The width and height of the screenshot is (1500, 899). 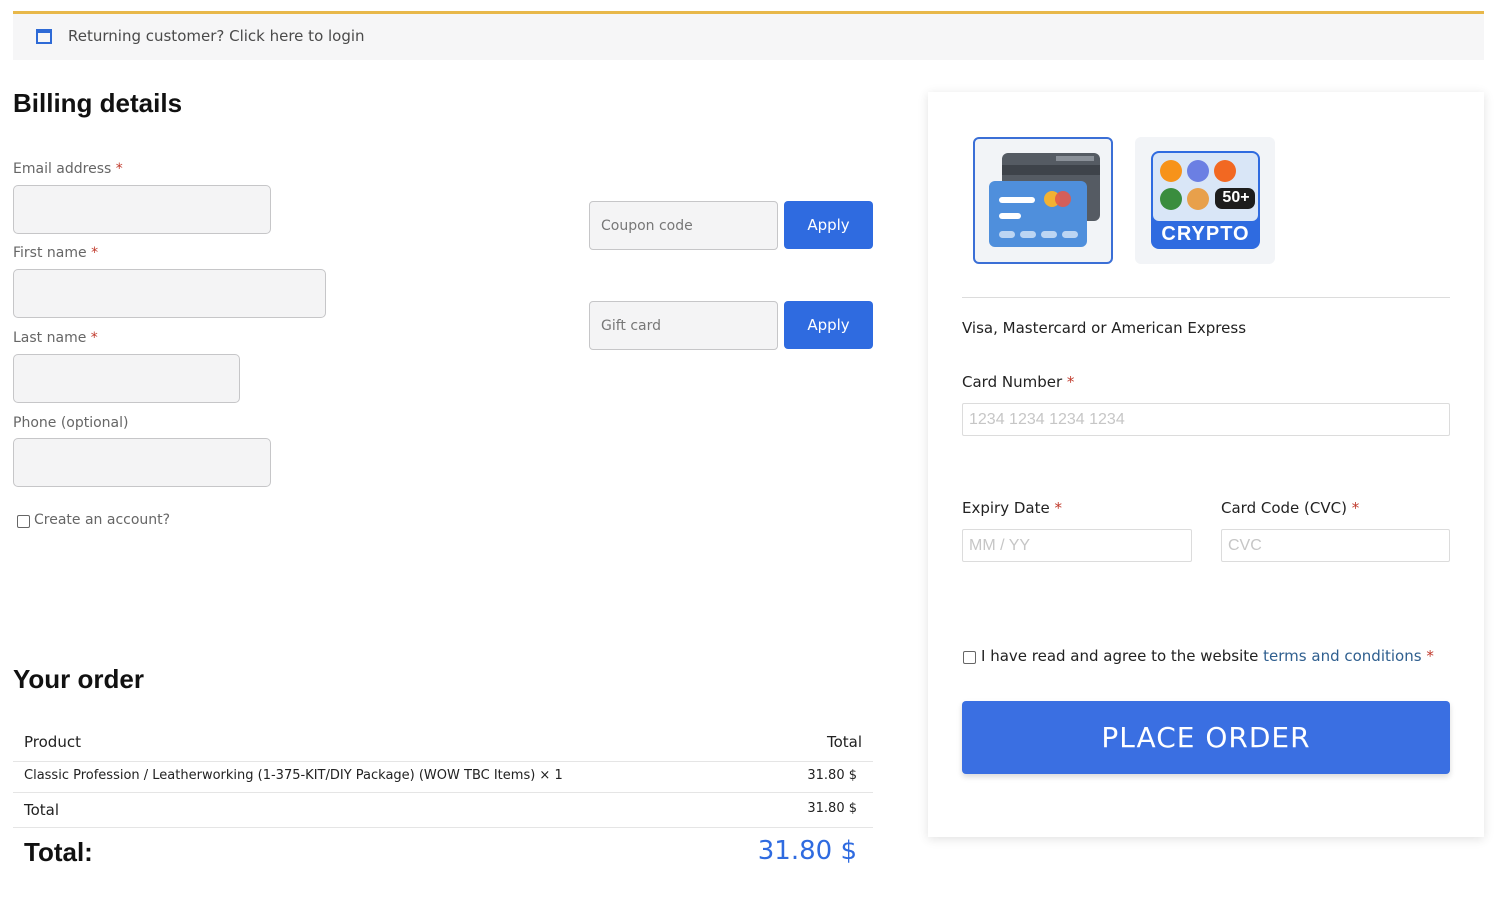 I want to click on crypto-payment-method: 50+ CRYPTO, so click(x=1205, y=200).